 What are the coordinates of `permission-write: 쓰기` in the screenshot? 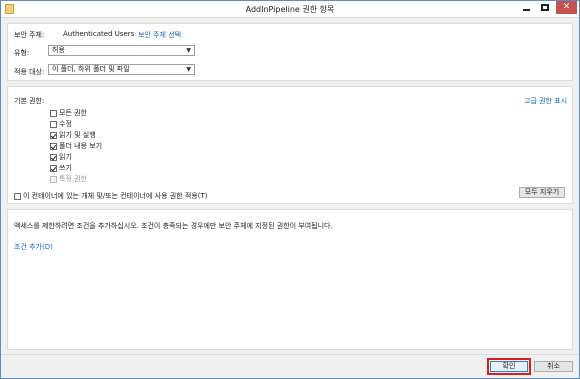 It's located at (61, 168).